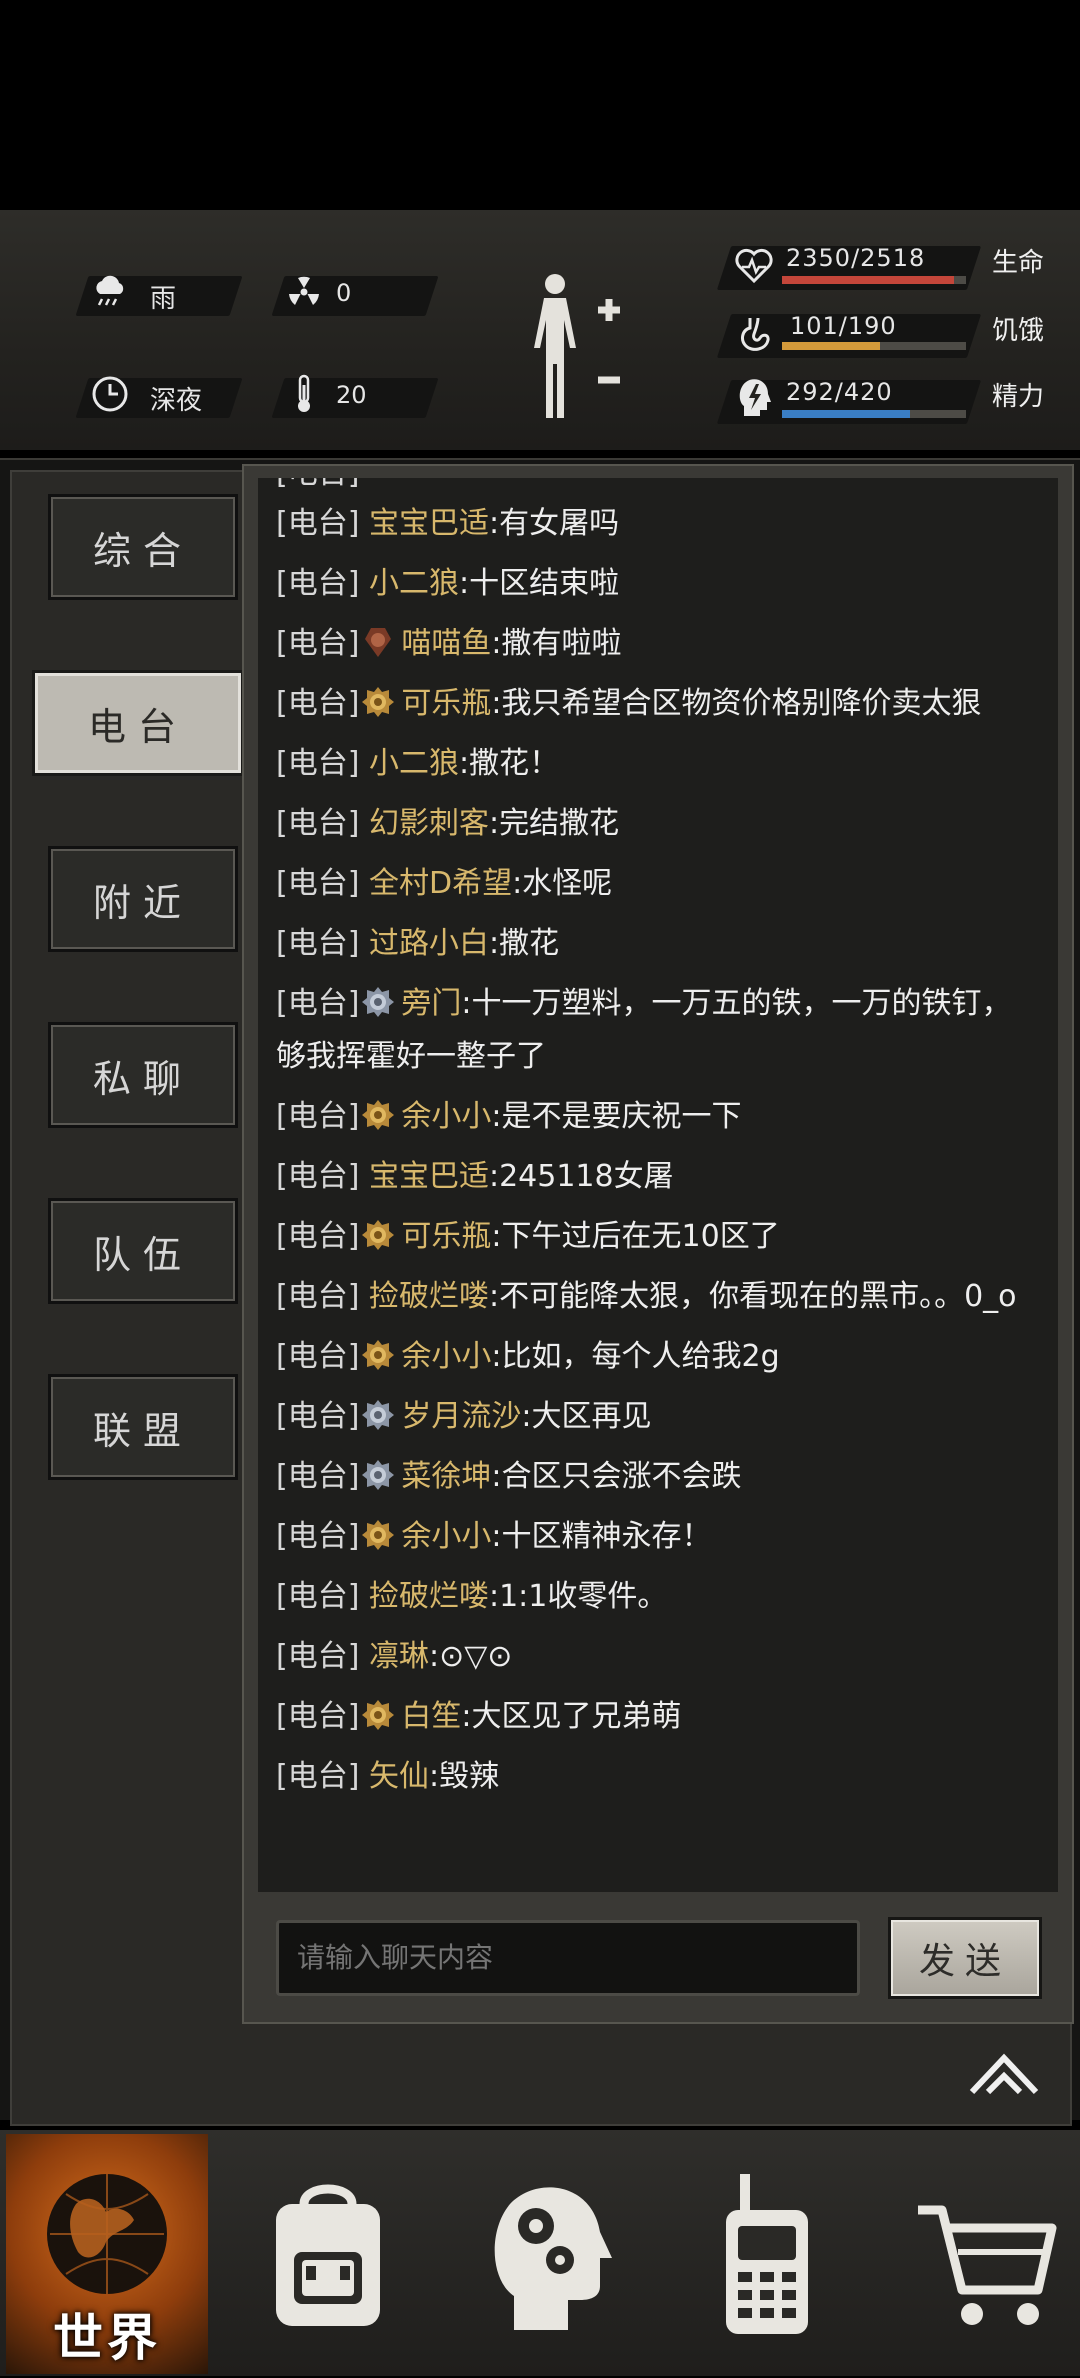  Describe the element at coordinates (446, 643) in the screenshot. I see `message-sender-name: 喵喵鱼` at that location.